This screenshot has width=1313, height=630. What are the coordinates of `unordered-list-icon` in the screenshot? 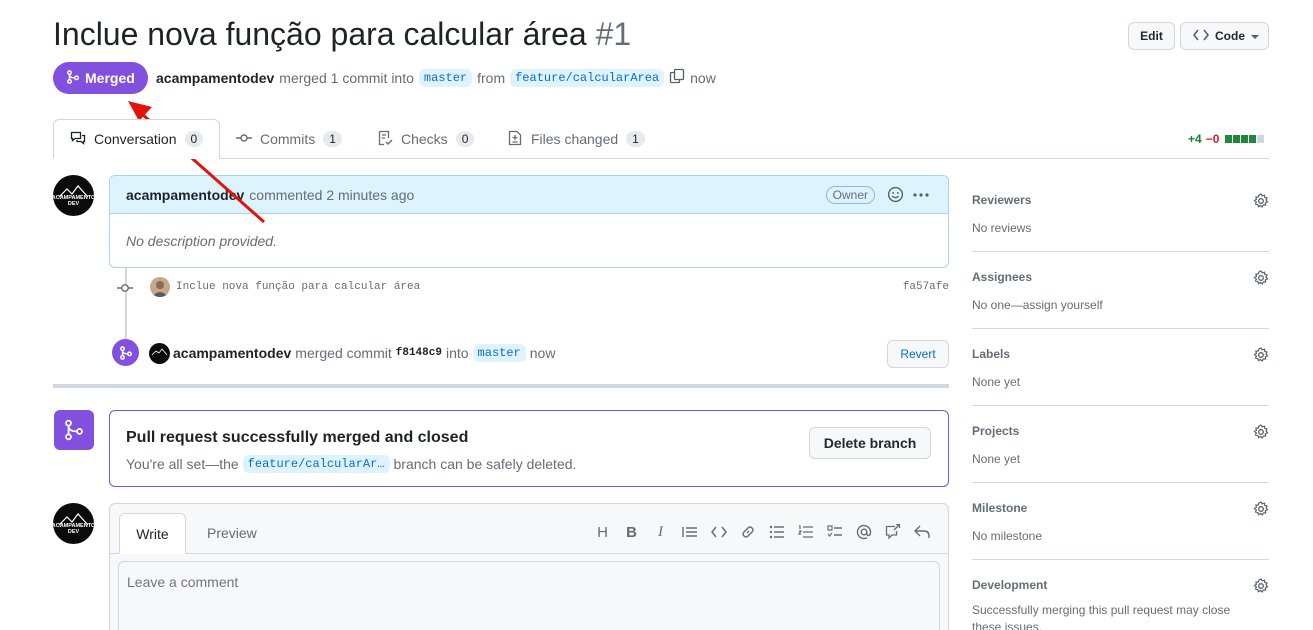 It's located at (776, 532).